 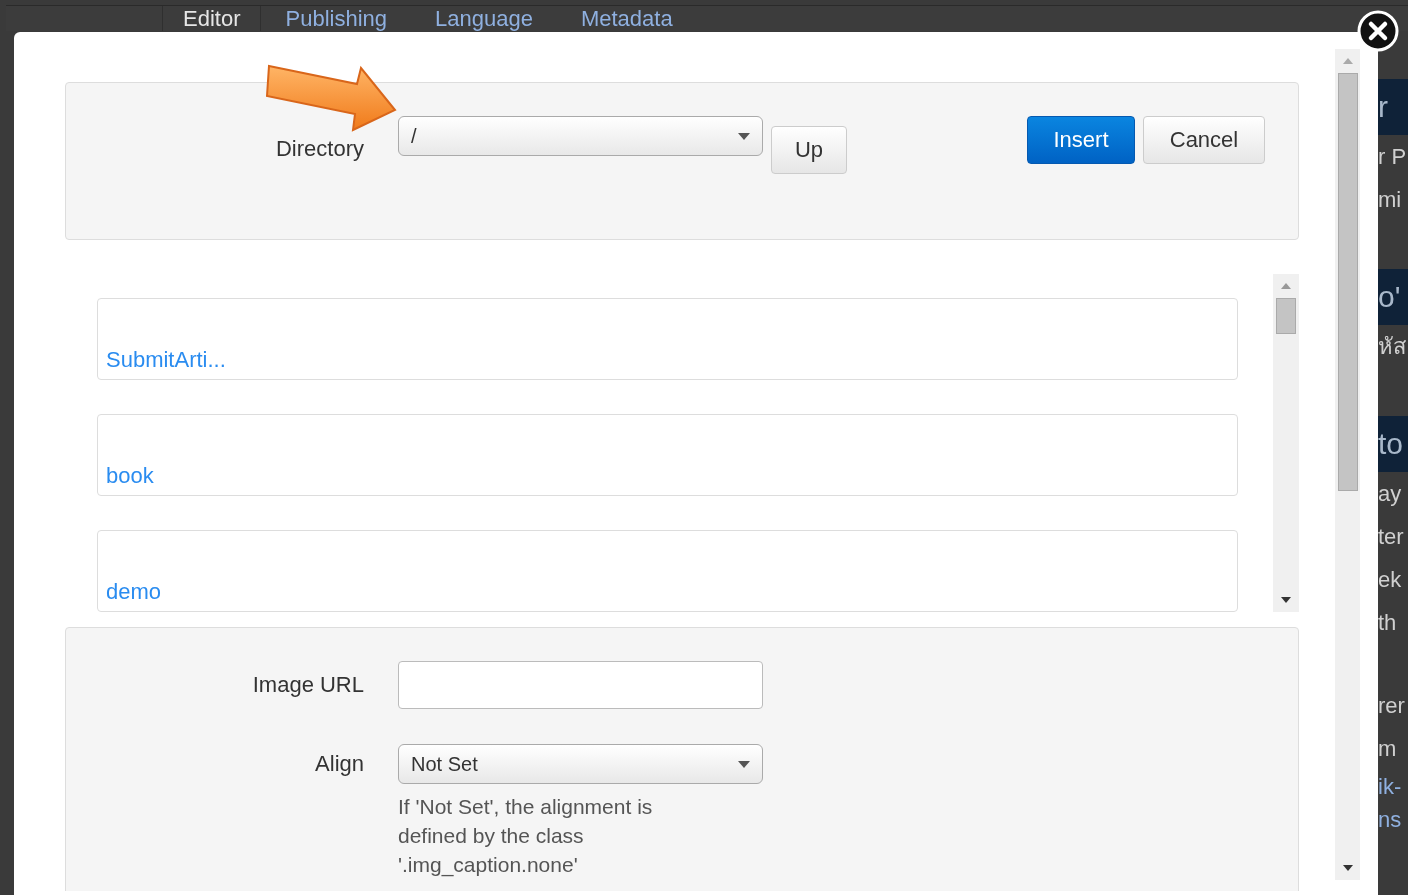 What do you see at coordinates (1393, 819) in the screenshot?
I see `link: ns` at bounding box center [1393, 819].